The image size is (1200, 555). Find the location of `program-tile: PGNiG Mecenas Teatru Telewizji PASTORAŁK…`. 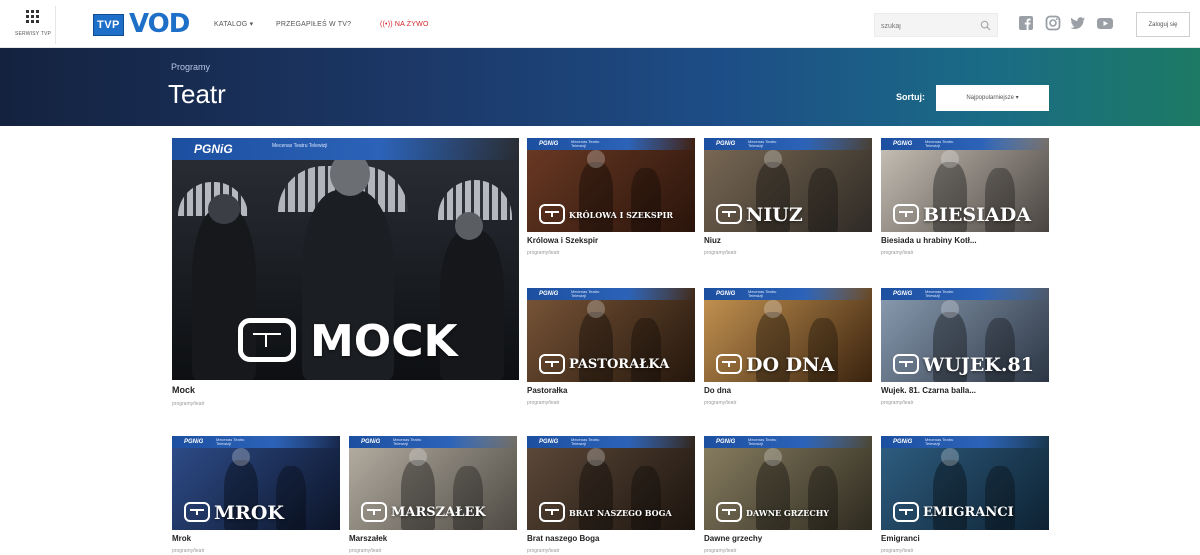

program-tile: PGNiG Mecenas Teatru Telewizji PASTORAŁK… is located at coordinates (611, 356).